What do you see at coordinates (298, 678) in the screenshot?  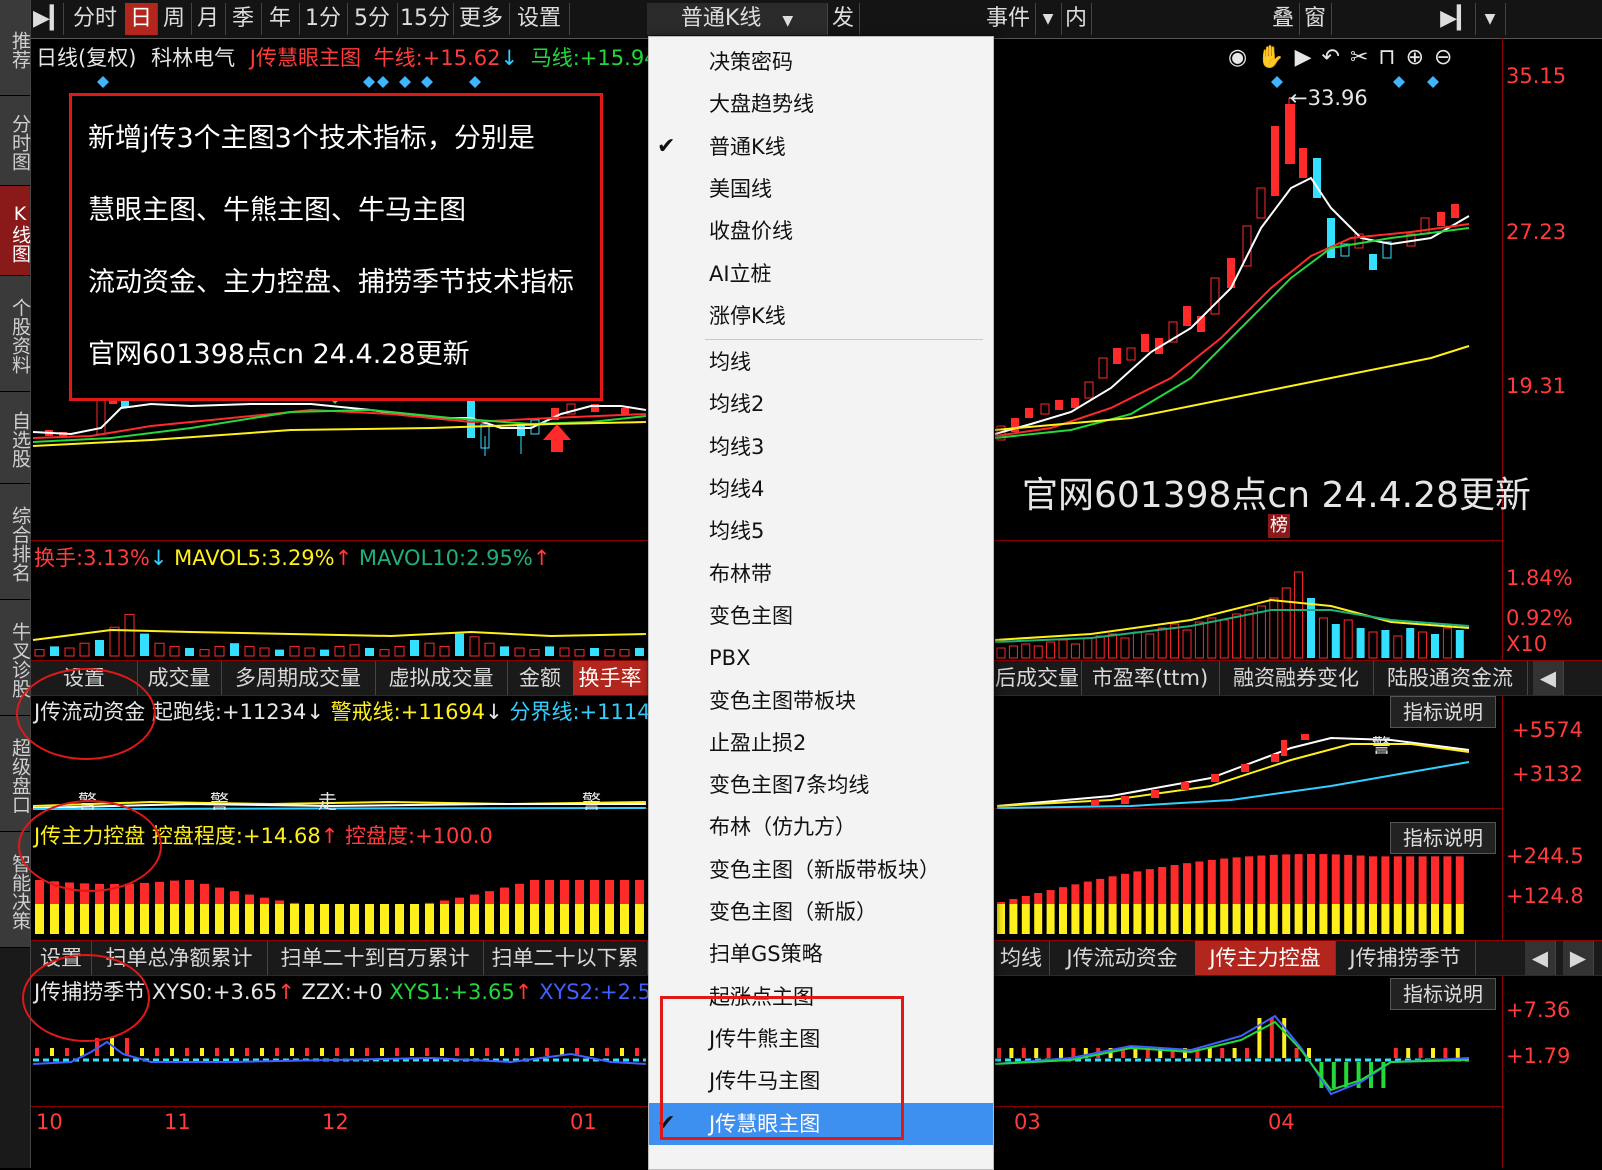 I see `tab-multi-period-volume: 多周期成交量` at bounding box center [298, 678].